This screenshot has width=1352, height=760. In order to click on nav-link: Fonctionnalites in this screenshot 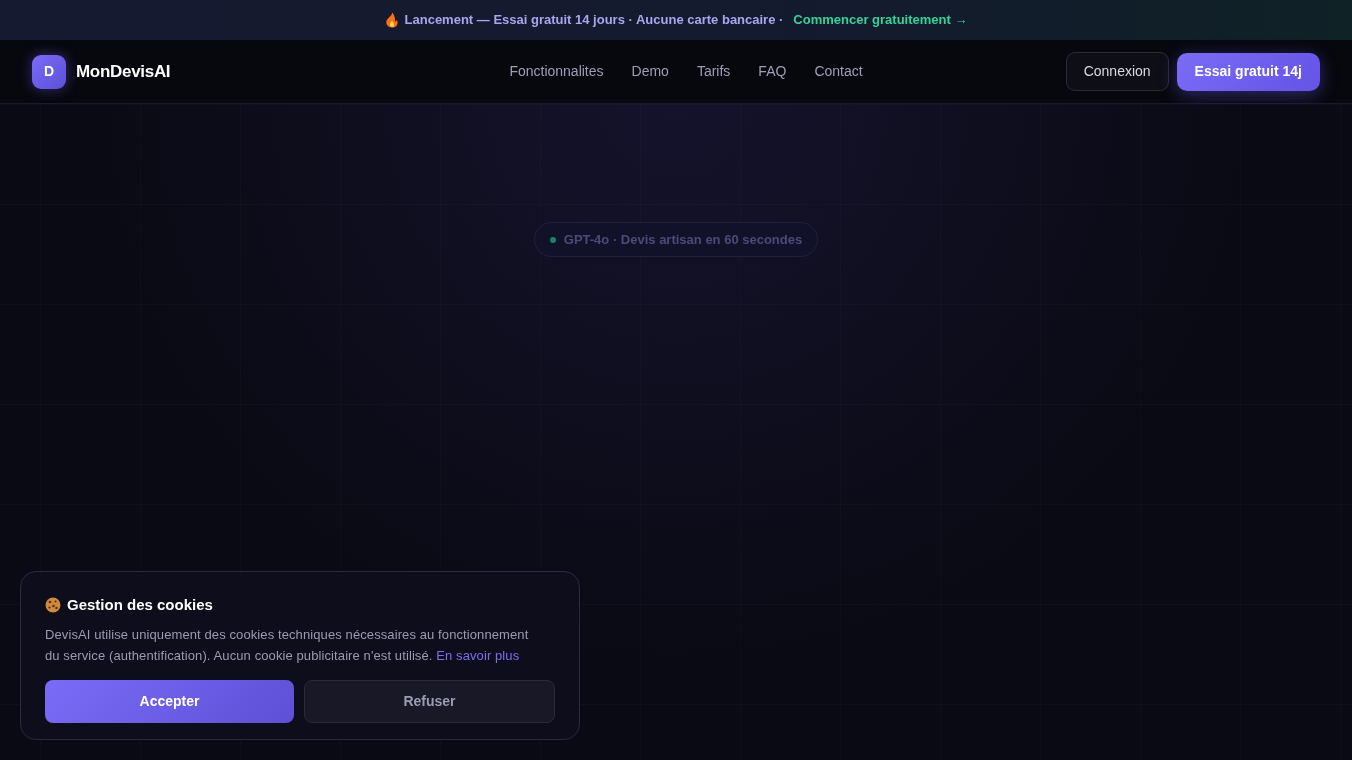, I will do `click(556, 71)`.